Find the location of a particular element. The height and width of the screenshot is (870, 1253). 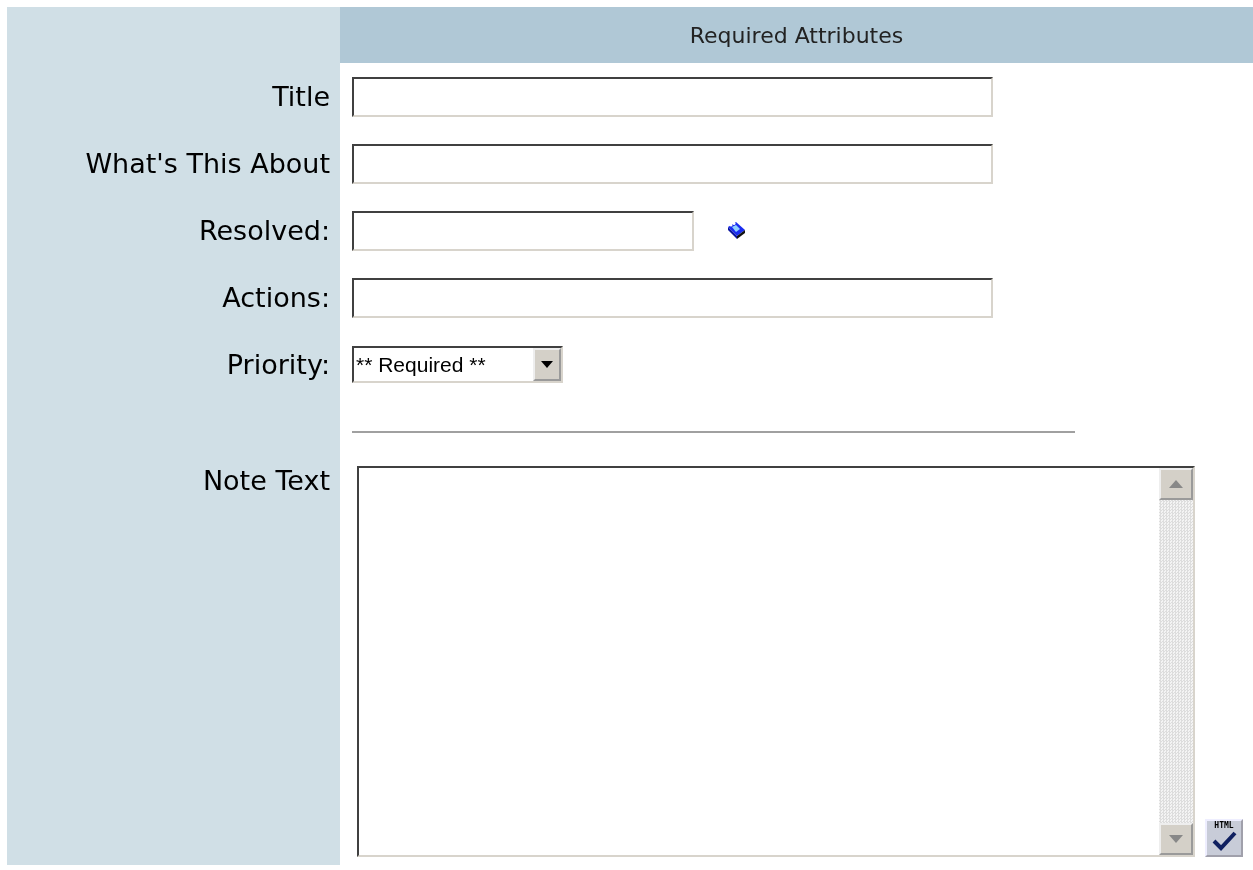

section-header: Required Attributes is located at coordinates (796, 35).